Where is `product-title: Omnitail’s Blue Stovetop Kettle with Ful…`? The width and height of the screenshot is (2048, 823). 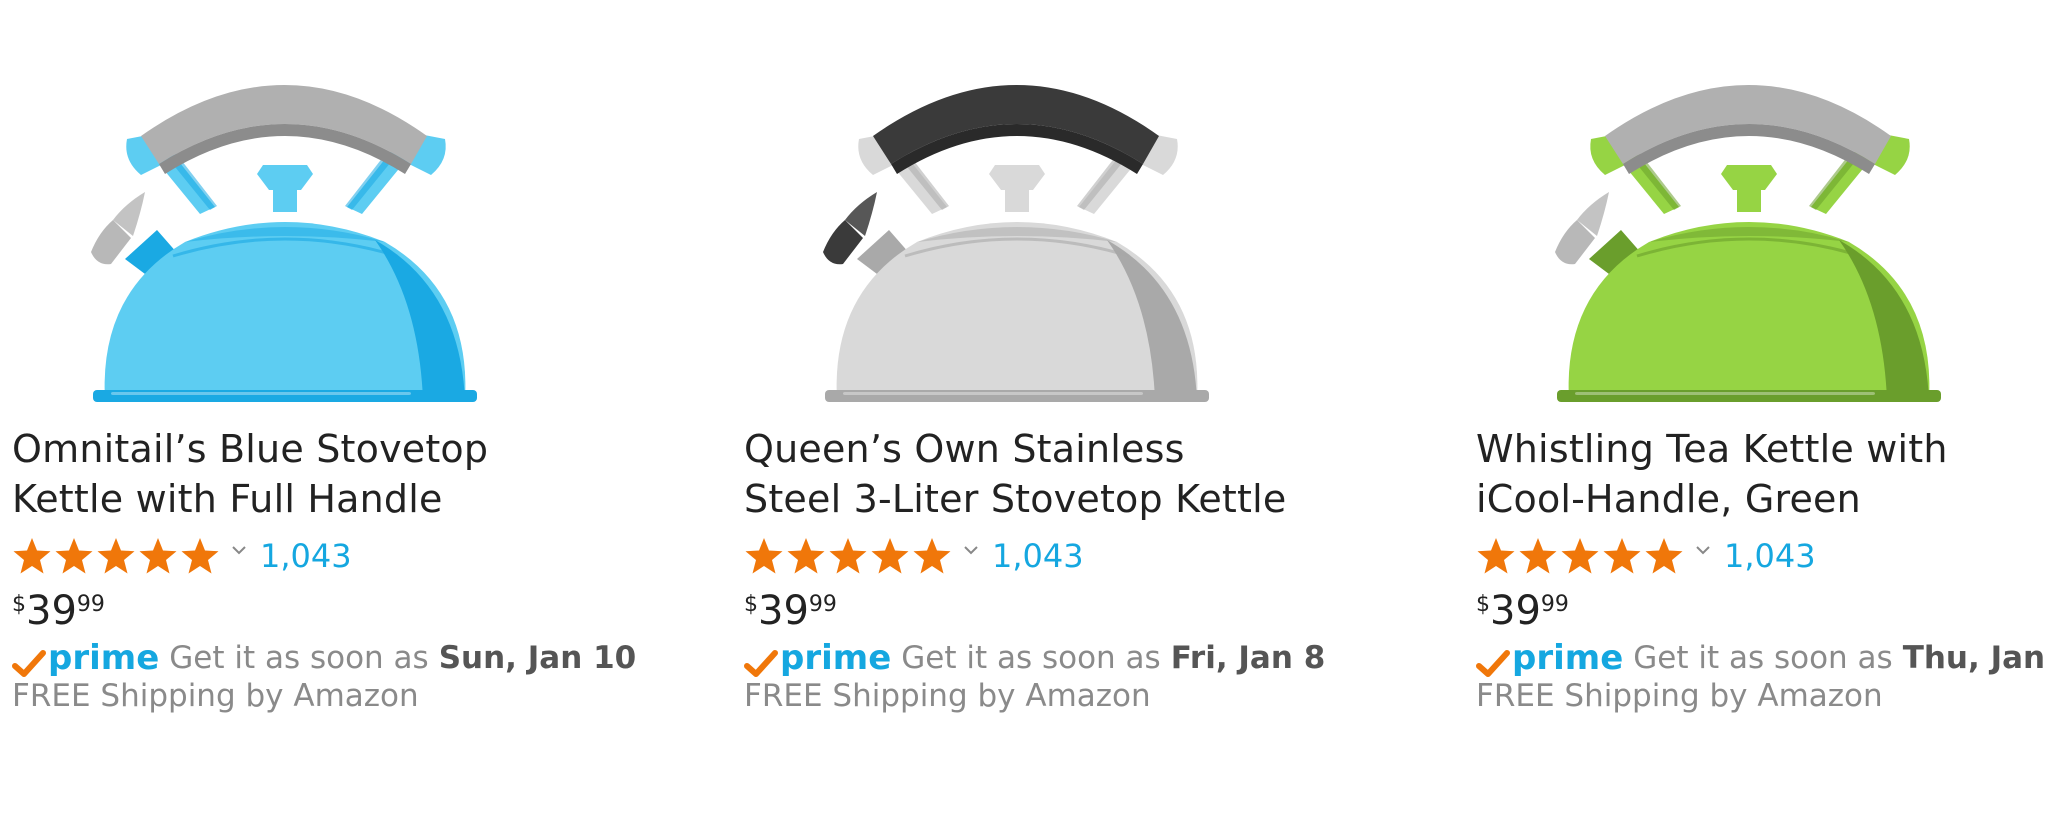
product-title: Omnitail’s Blue Stovetop Kettle with Ful… is located at coordinates (362, 474).